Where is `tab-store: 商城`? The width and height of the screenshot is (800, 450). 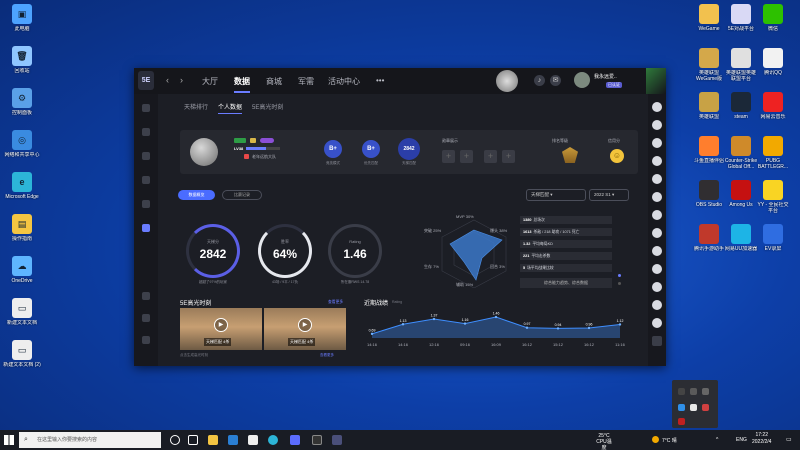 tab-store: 商城 is located at coordinates (274, 81).